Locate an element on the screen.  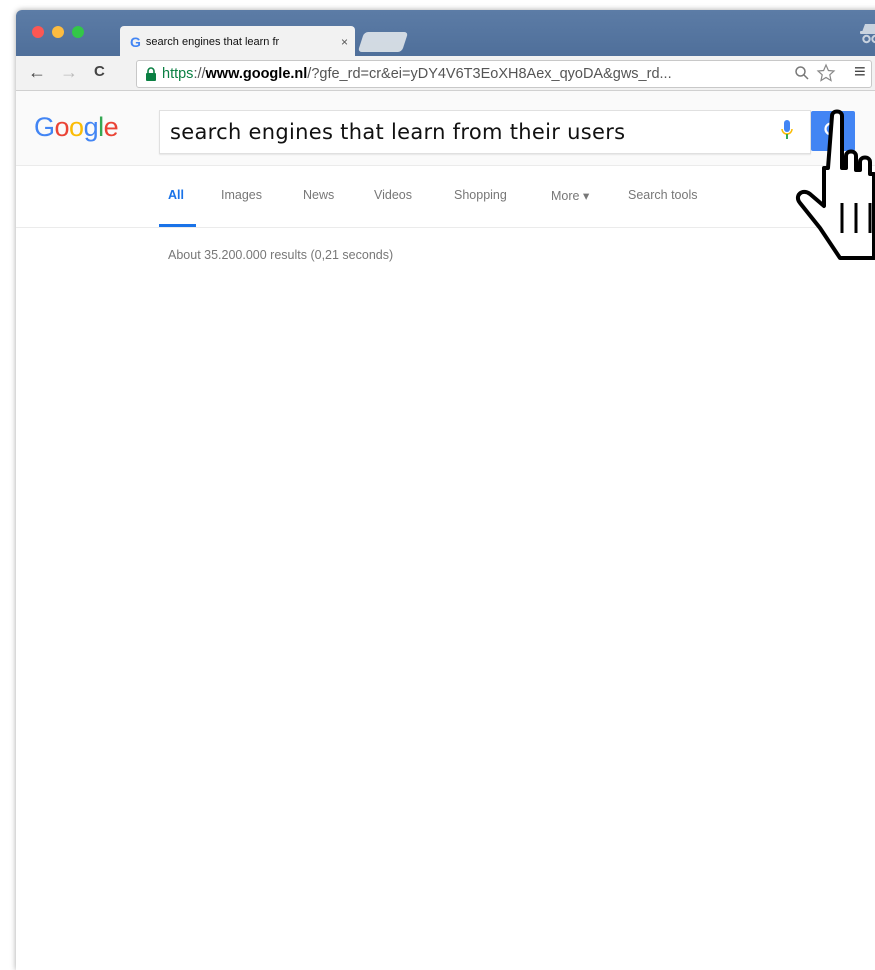
tab-images: Images is located at coordinates (241, 195).